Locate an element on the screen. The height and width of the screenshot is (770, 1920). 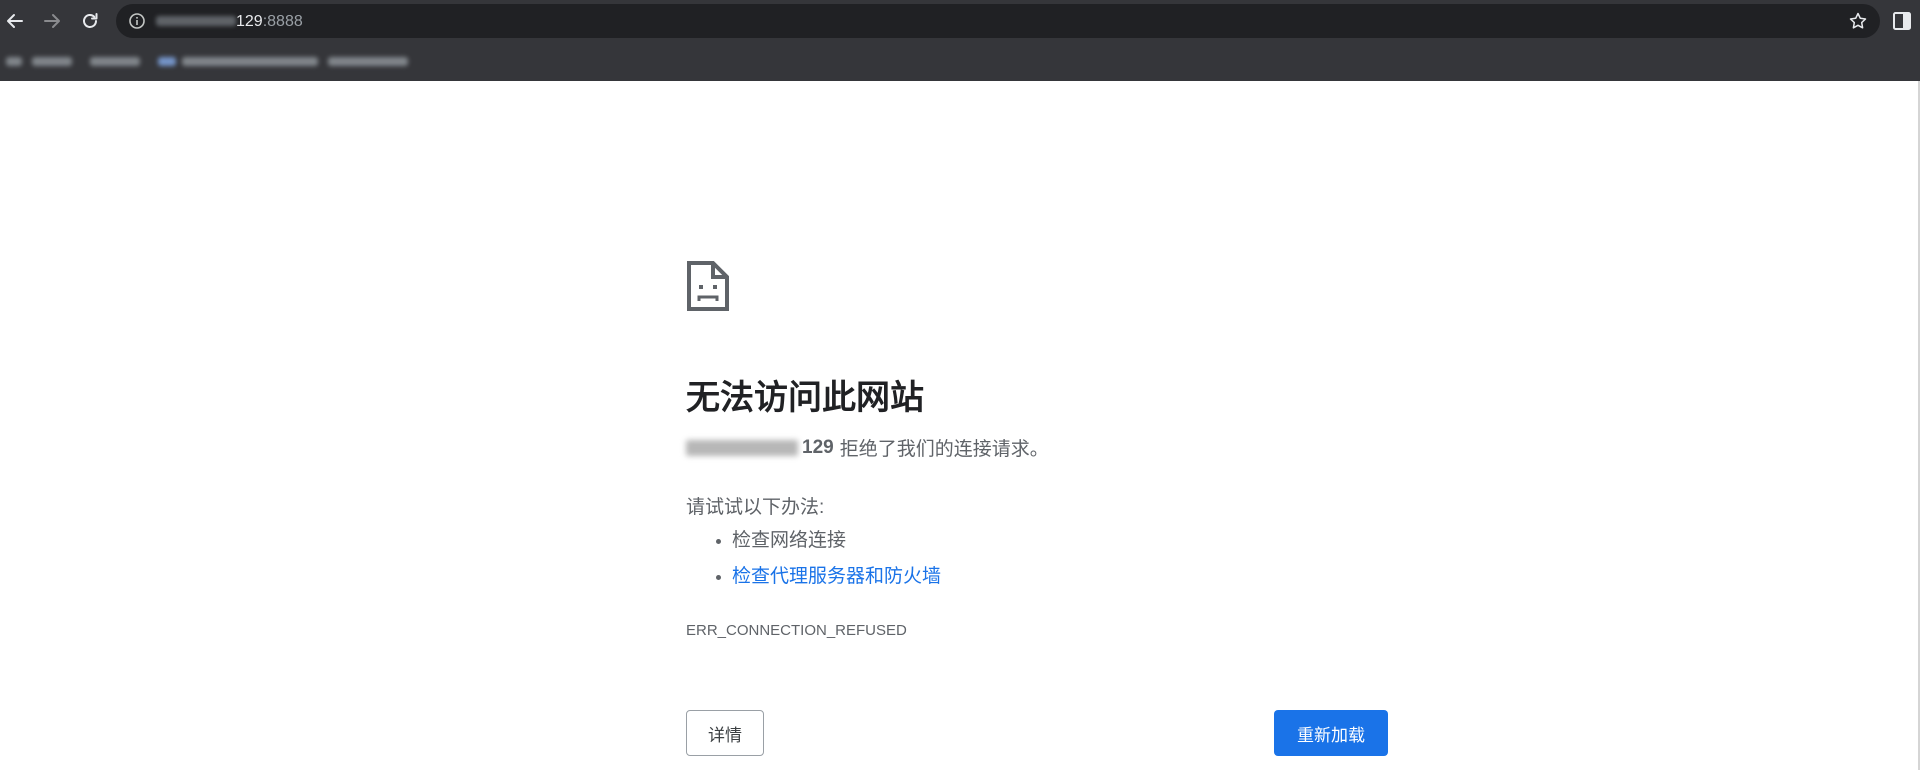
sad-page-icon is located at coordinates (708, 286).